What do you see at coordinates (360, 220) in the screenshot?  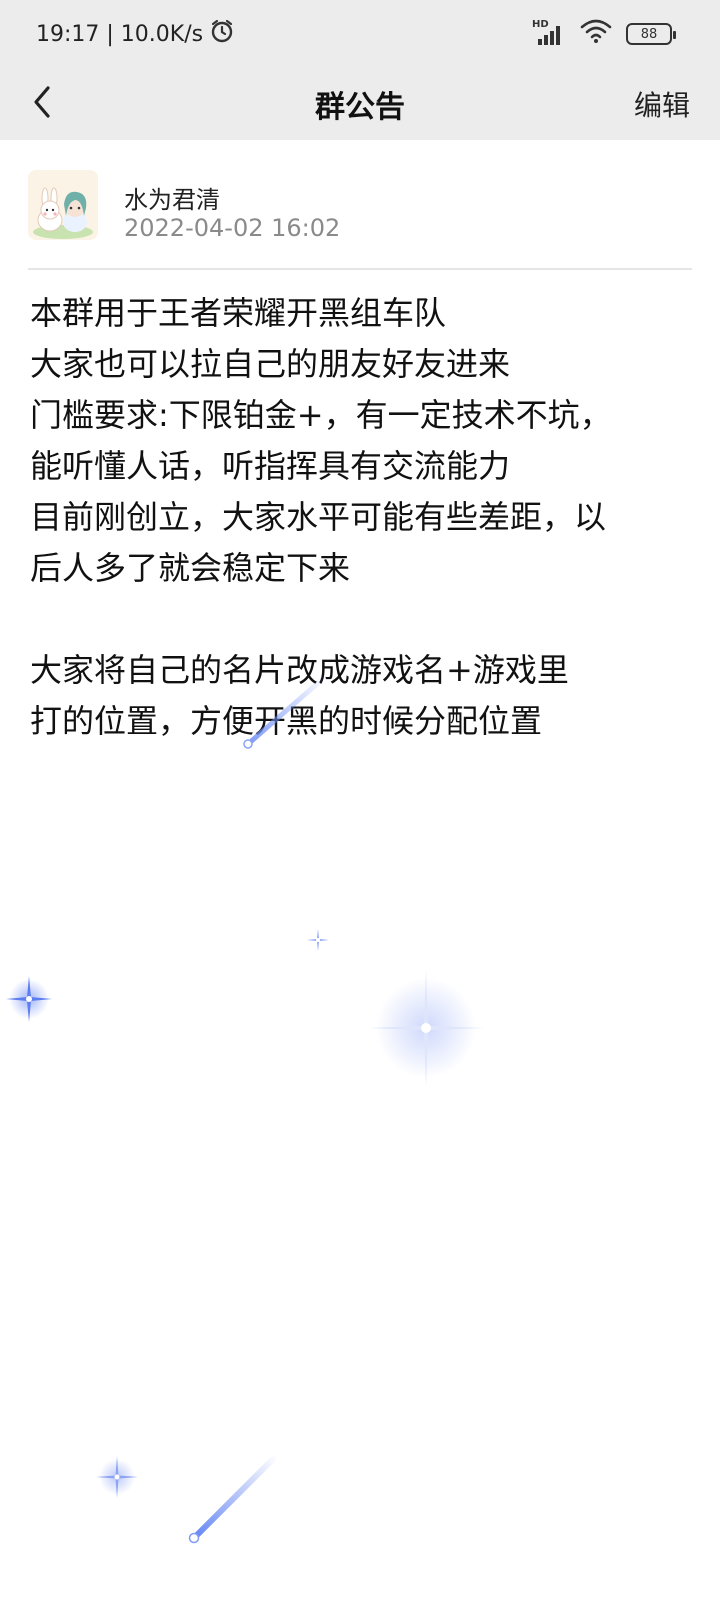 I see `author-header: 水为君清 2022-04-02 16:02` at bounding box center [360, 220].